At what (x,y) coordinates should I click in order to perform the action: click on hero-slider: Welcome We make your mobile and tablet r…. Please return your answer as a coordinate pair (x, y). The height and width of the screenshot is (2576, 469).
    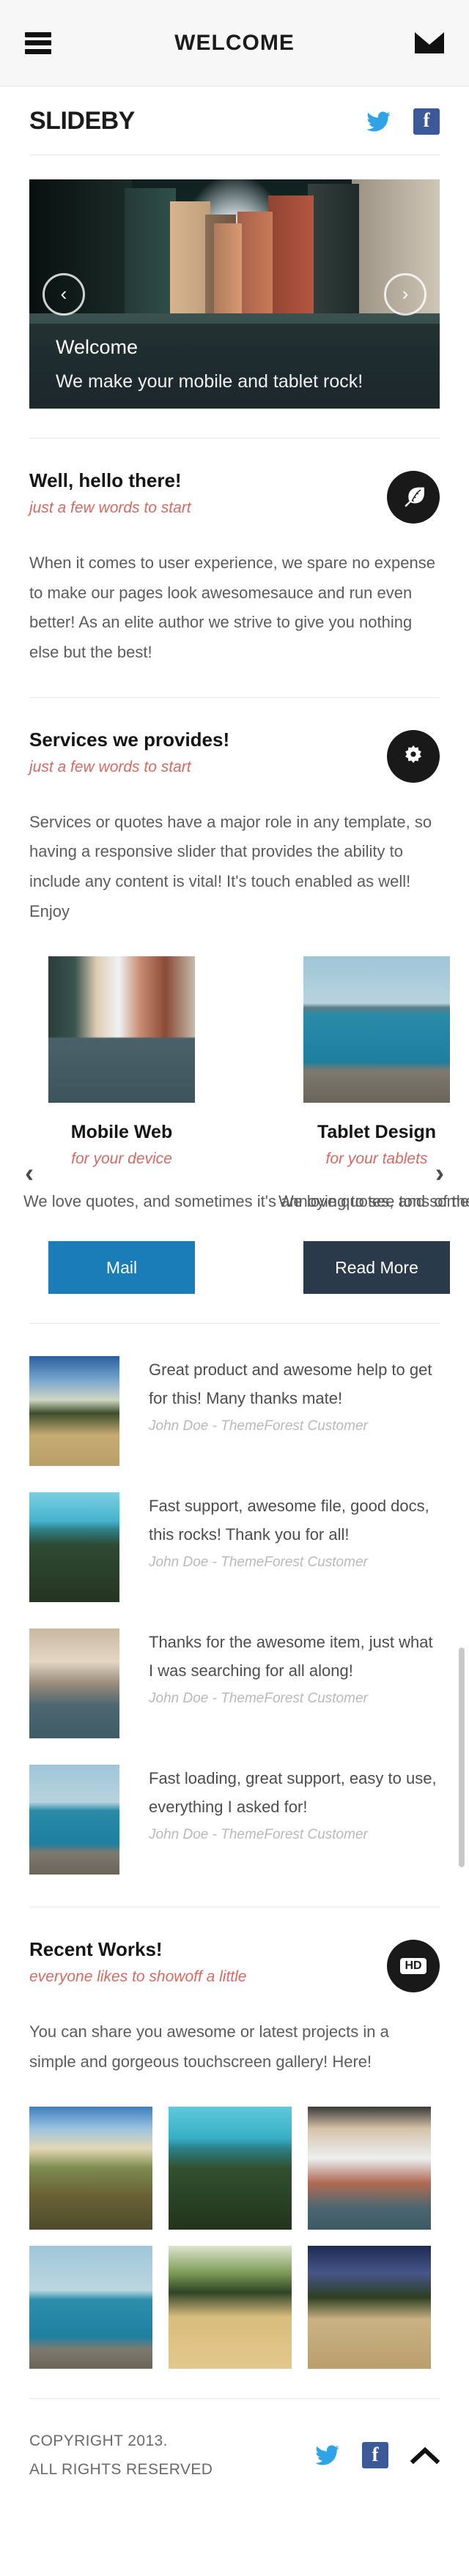
    Looking at the image, I should click on (234, 294).